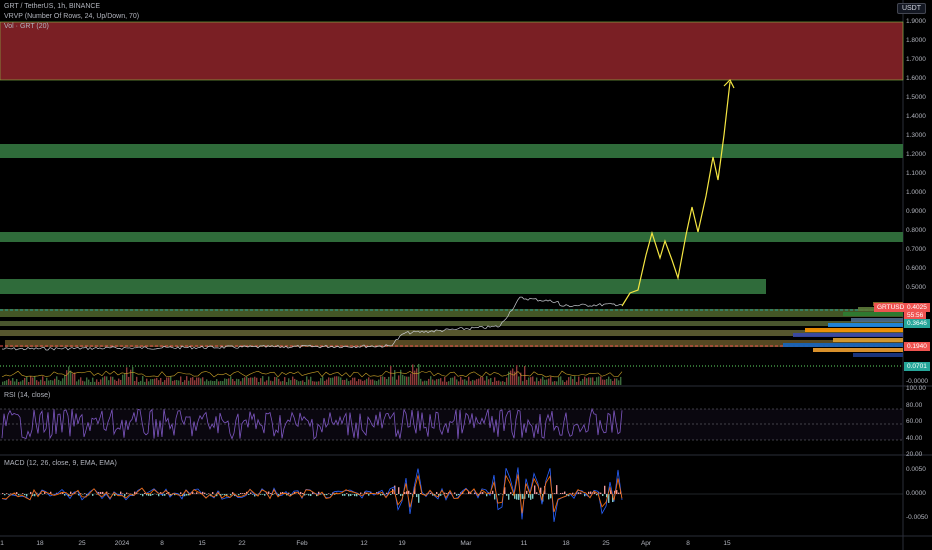  Describe the element at coordinates (60, 463) in the screenshot. I see `macd-pane-label: MACD (12, 26, close, 9, EMA, EMA)` at that location.